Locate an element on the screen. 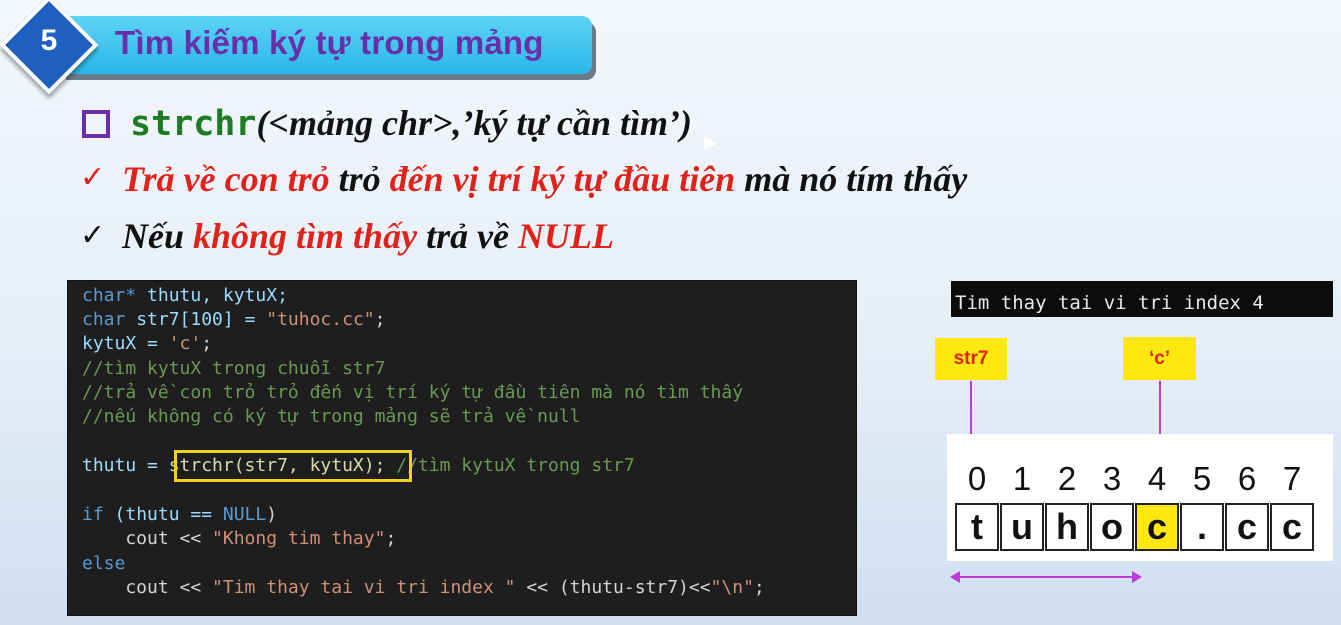 The width and height of the screenshot is (1341, 625). phrase-null: NULL is located at coordinates (566, 236).